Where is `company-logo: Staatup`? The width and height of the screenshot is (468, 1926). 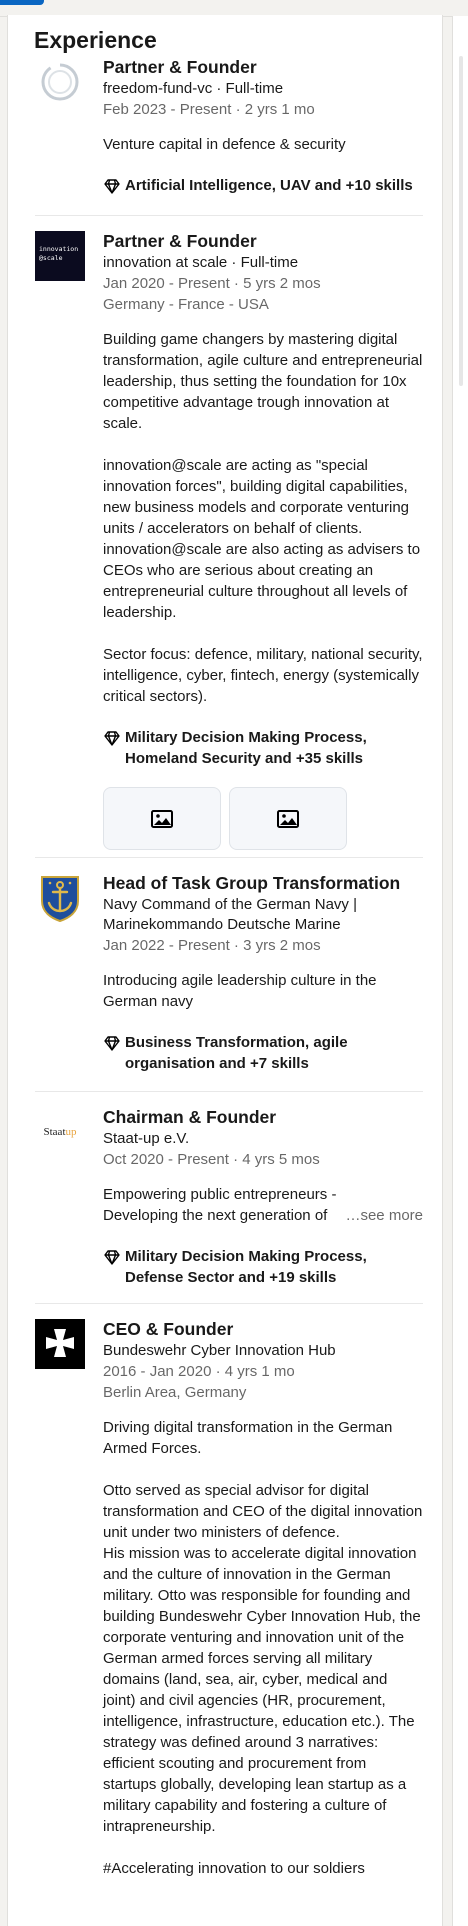
company-logo: Staatup is located at coordinates (60, 1132).